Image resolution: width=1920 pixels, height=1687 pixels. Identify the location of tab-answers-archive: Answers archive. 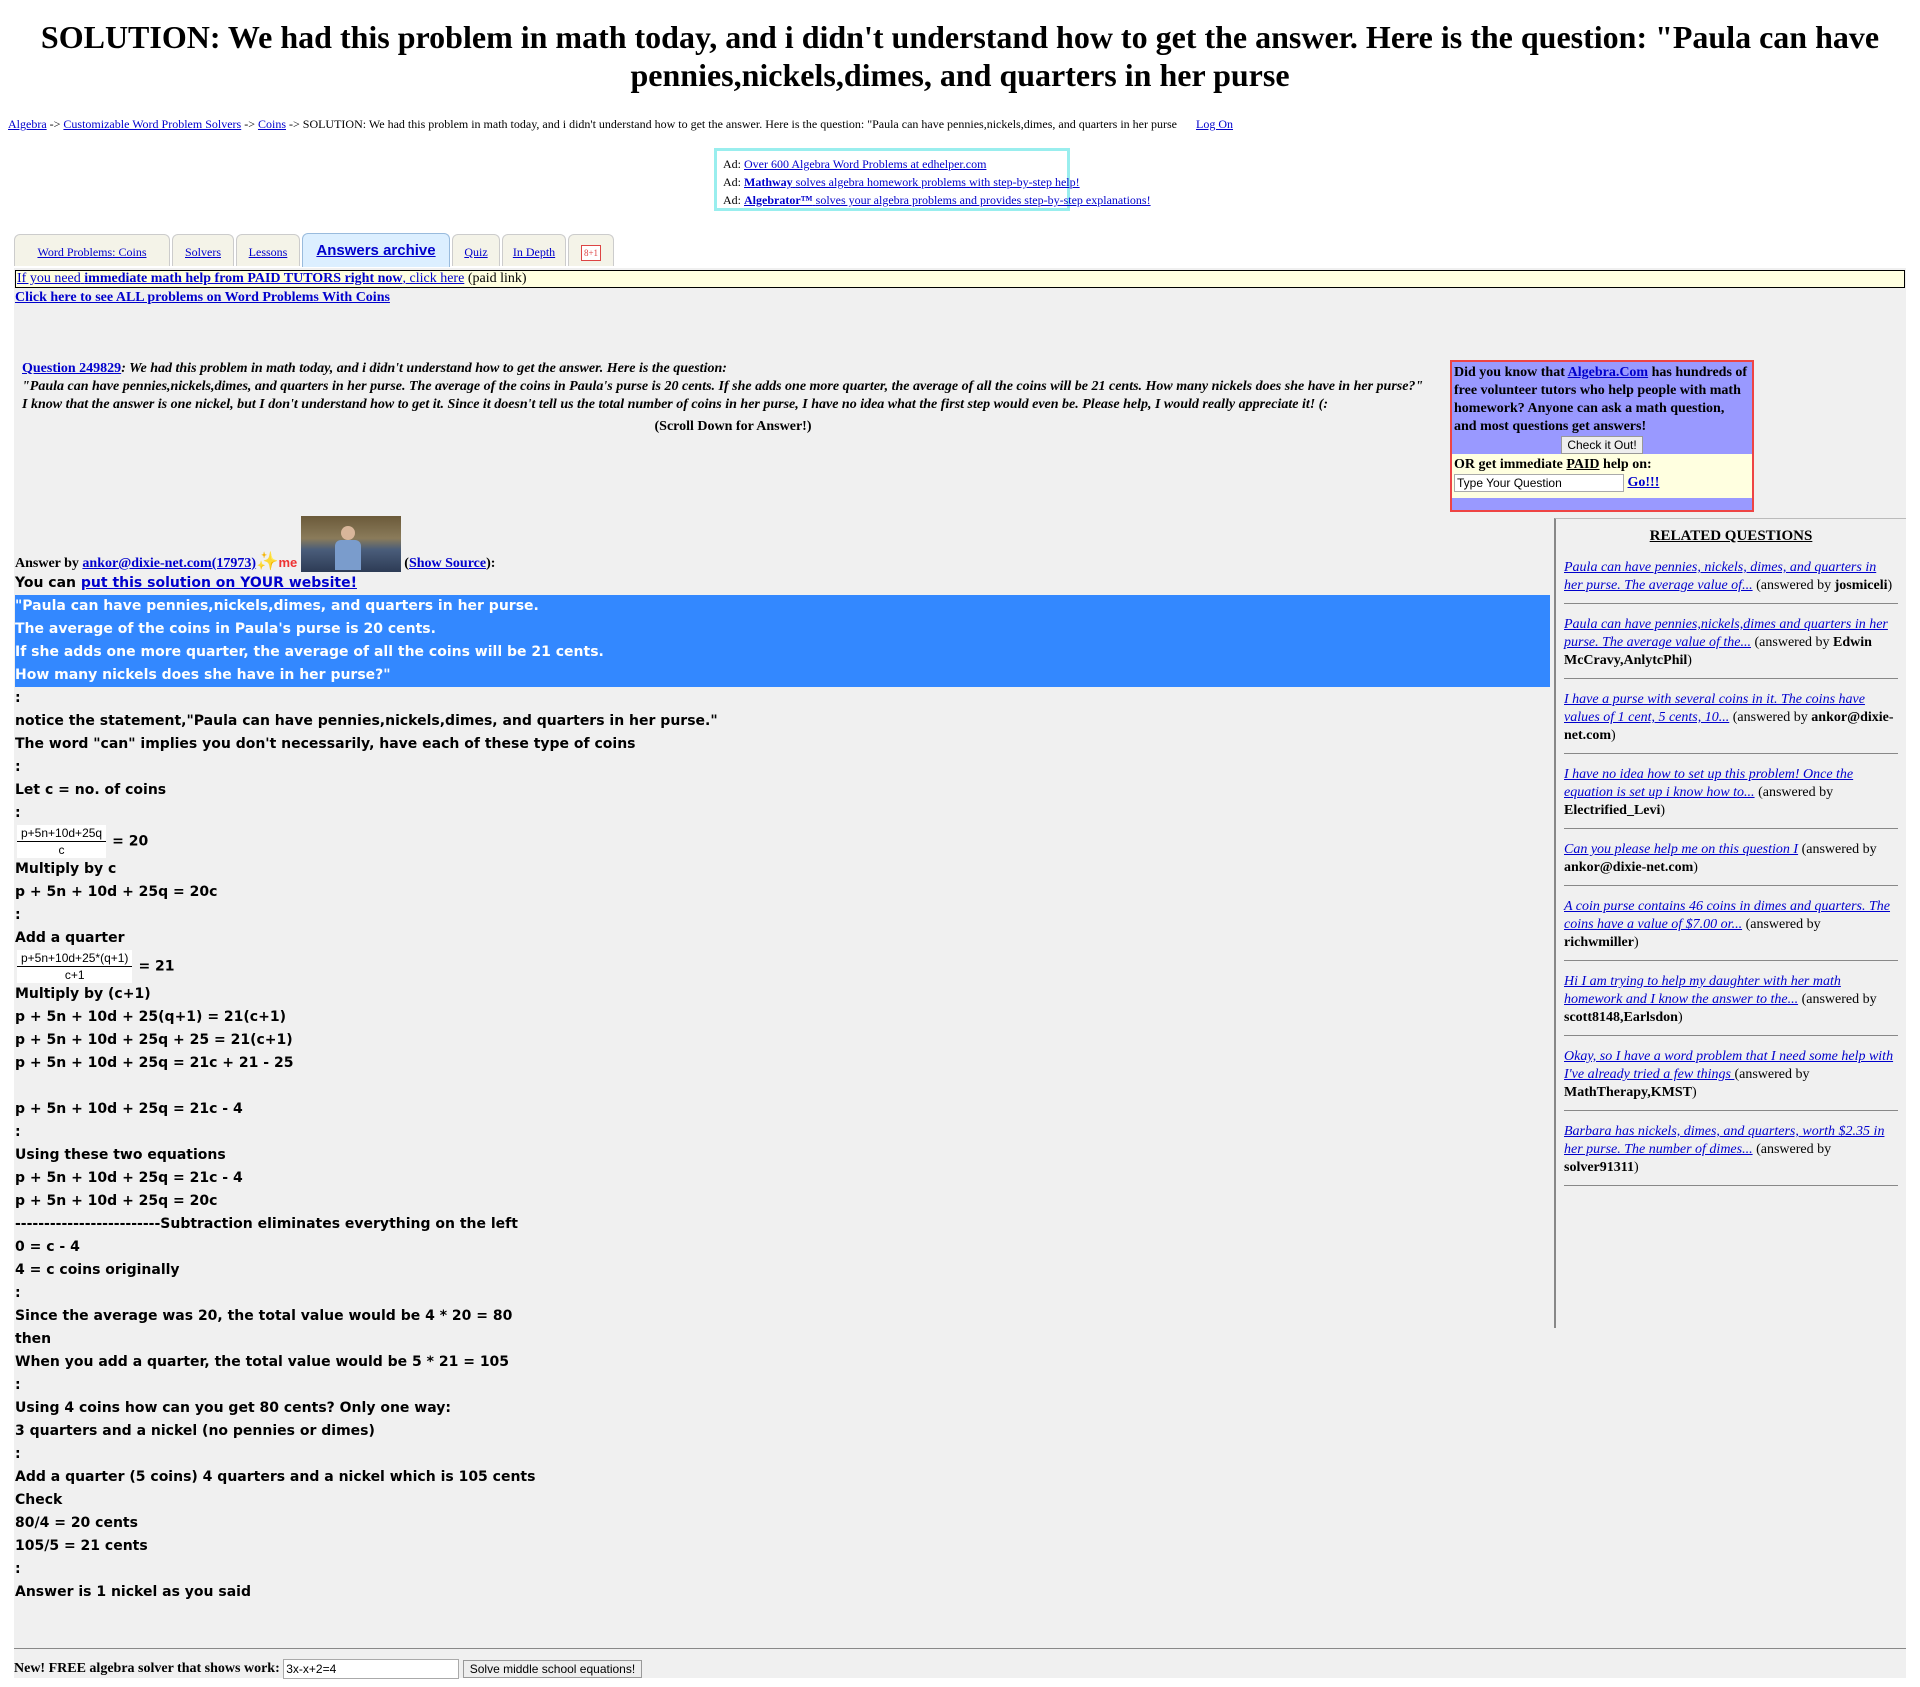
(376, 250).